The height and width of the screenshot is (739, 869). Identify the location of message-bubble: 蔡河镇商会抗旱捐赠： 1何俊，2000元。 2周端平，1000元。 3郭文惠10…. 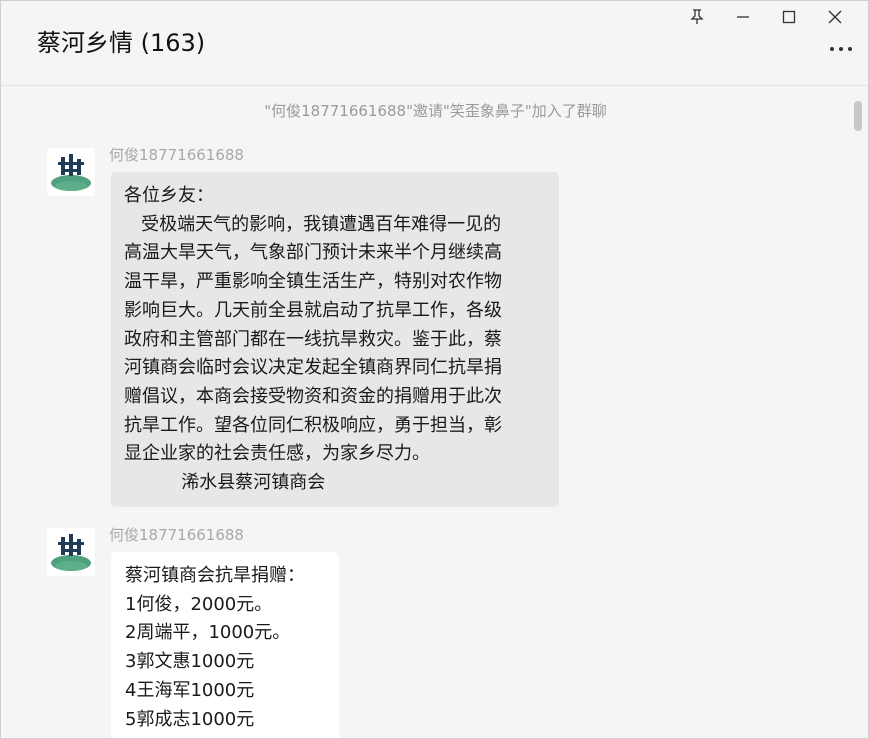
(225, 645).